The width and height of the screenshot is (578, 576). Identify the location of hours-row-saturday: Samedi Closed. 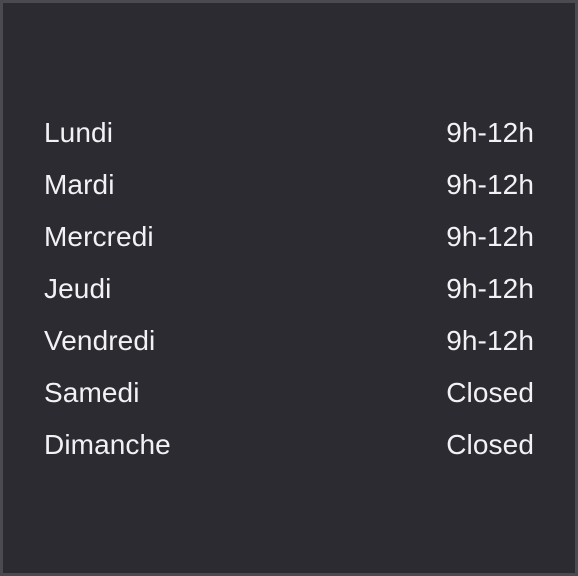
(289, 393).